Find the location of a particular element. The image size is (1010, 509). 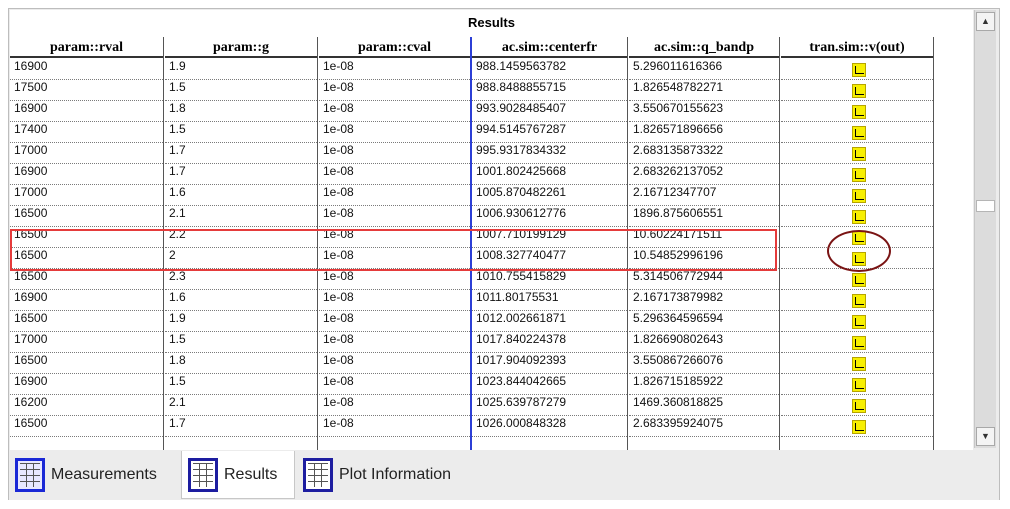

column-header-g: param::g is located at coordinates (241, 47).